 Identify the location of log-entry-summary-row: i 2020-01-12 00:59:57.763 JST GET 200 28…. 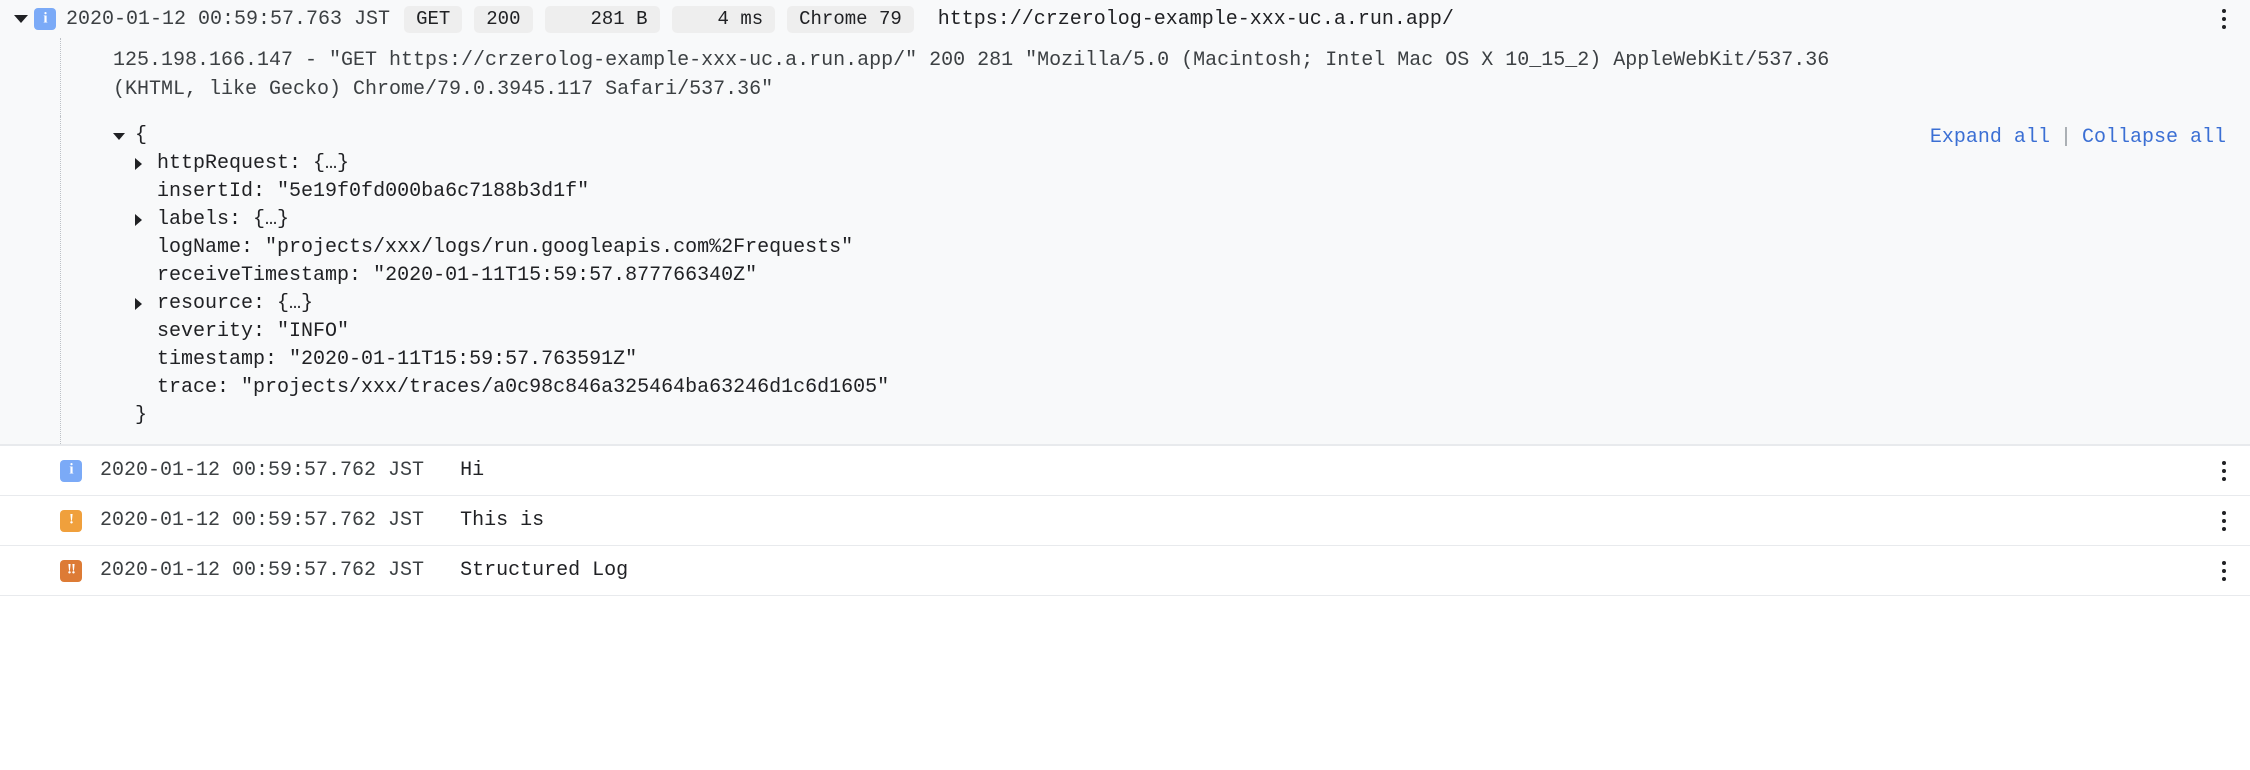
(1125, 19).